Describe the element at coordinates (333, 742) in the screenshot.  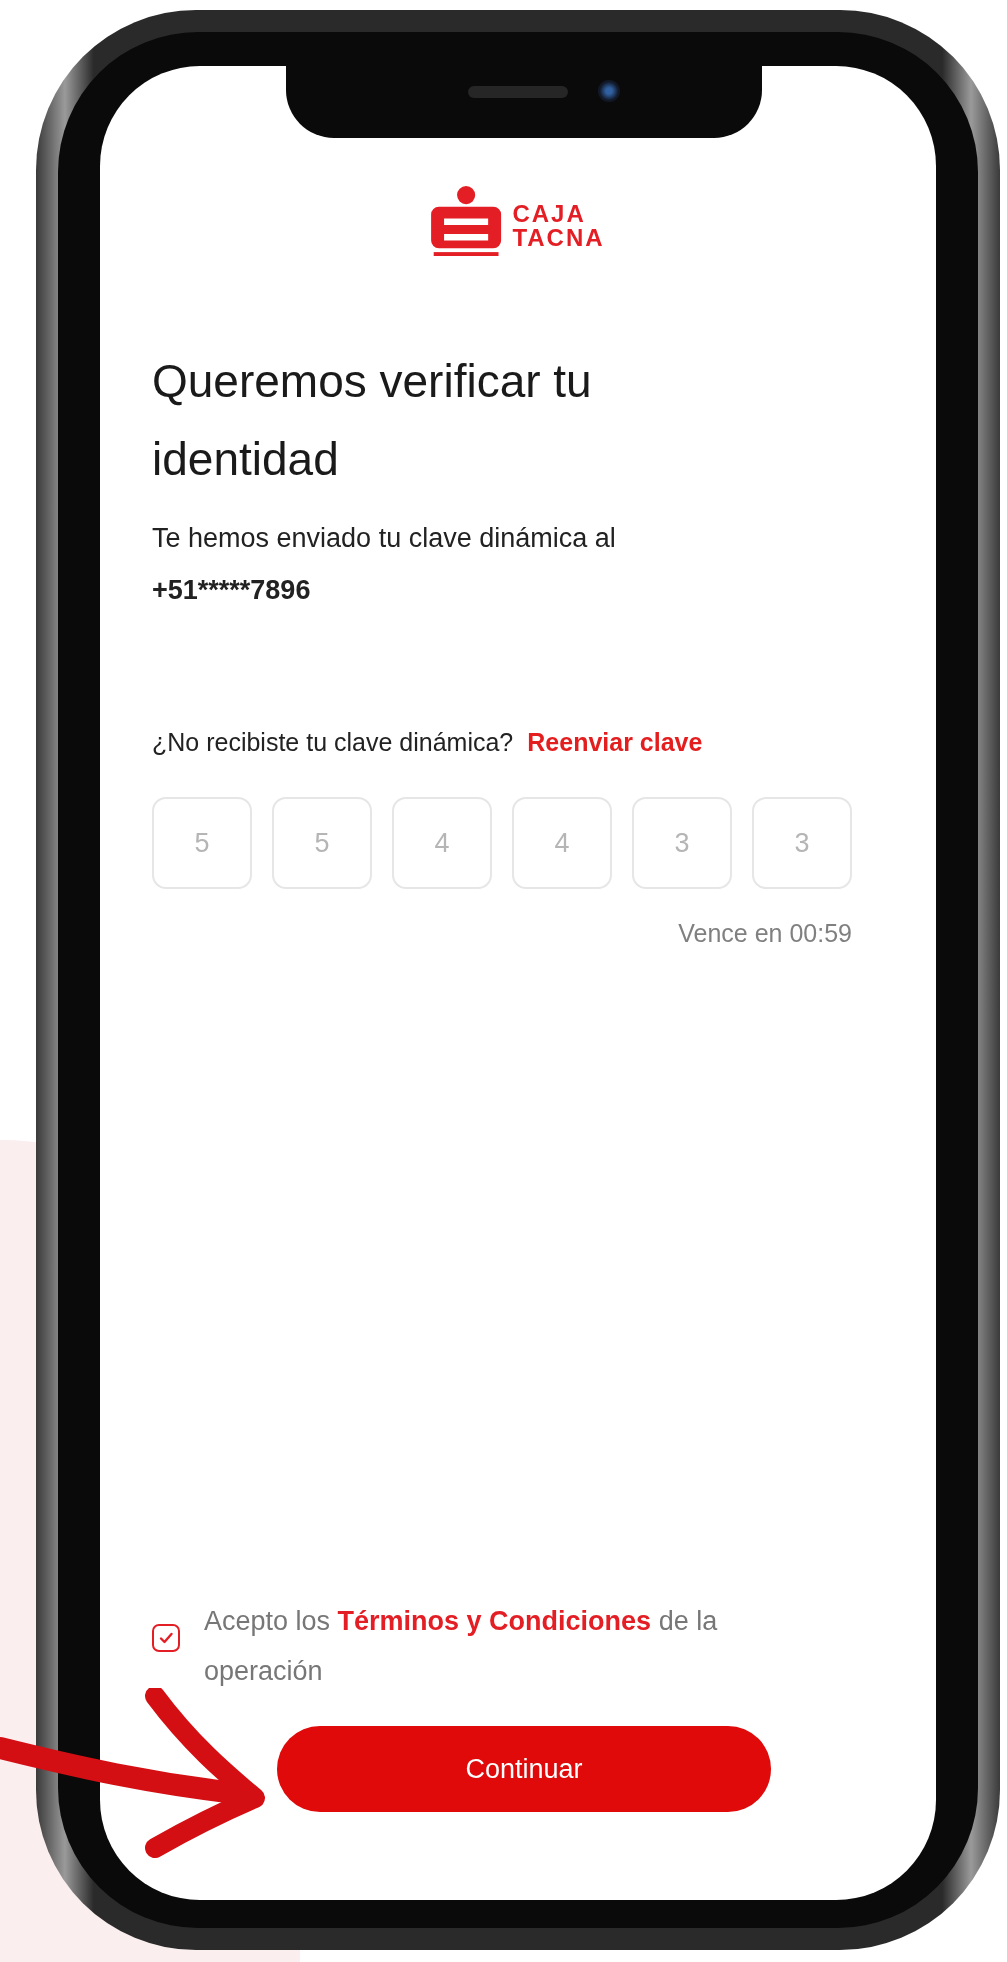
I see `resend-prompt: ¿No recibiste tu clave dinámica?` at that location.